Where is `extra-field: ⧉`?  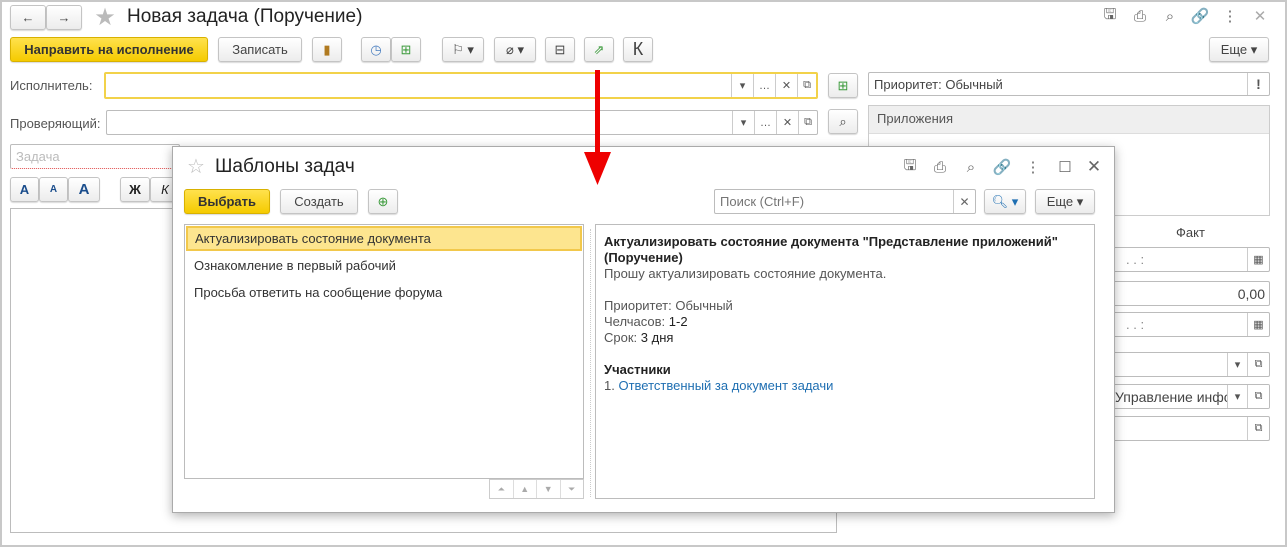
extra-field: ⧉ is located at coordinates (1185, 428).